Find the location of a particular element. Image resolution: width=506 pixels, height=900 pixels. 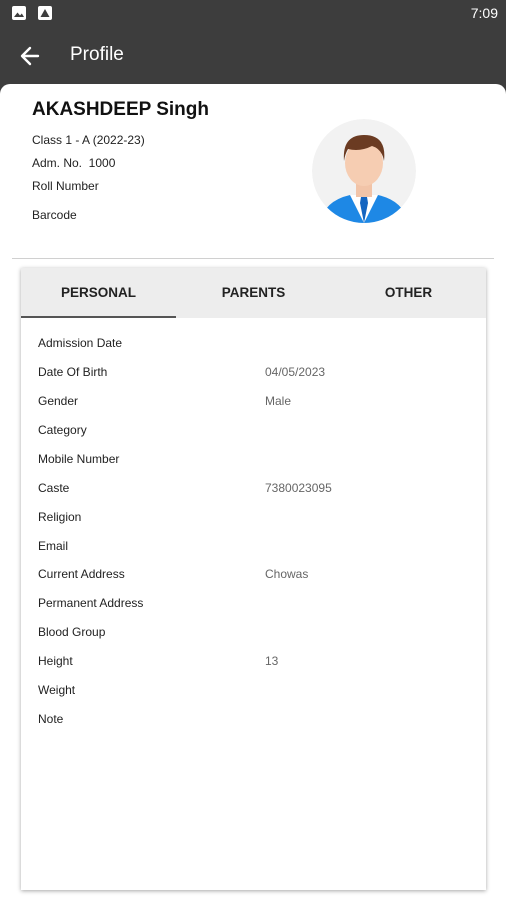

field-religion: Religion is located at coordinates (253, 520).